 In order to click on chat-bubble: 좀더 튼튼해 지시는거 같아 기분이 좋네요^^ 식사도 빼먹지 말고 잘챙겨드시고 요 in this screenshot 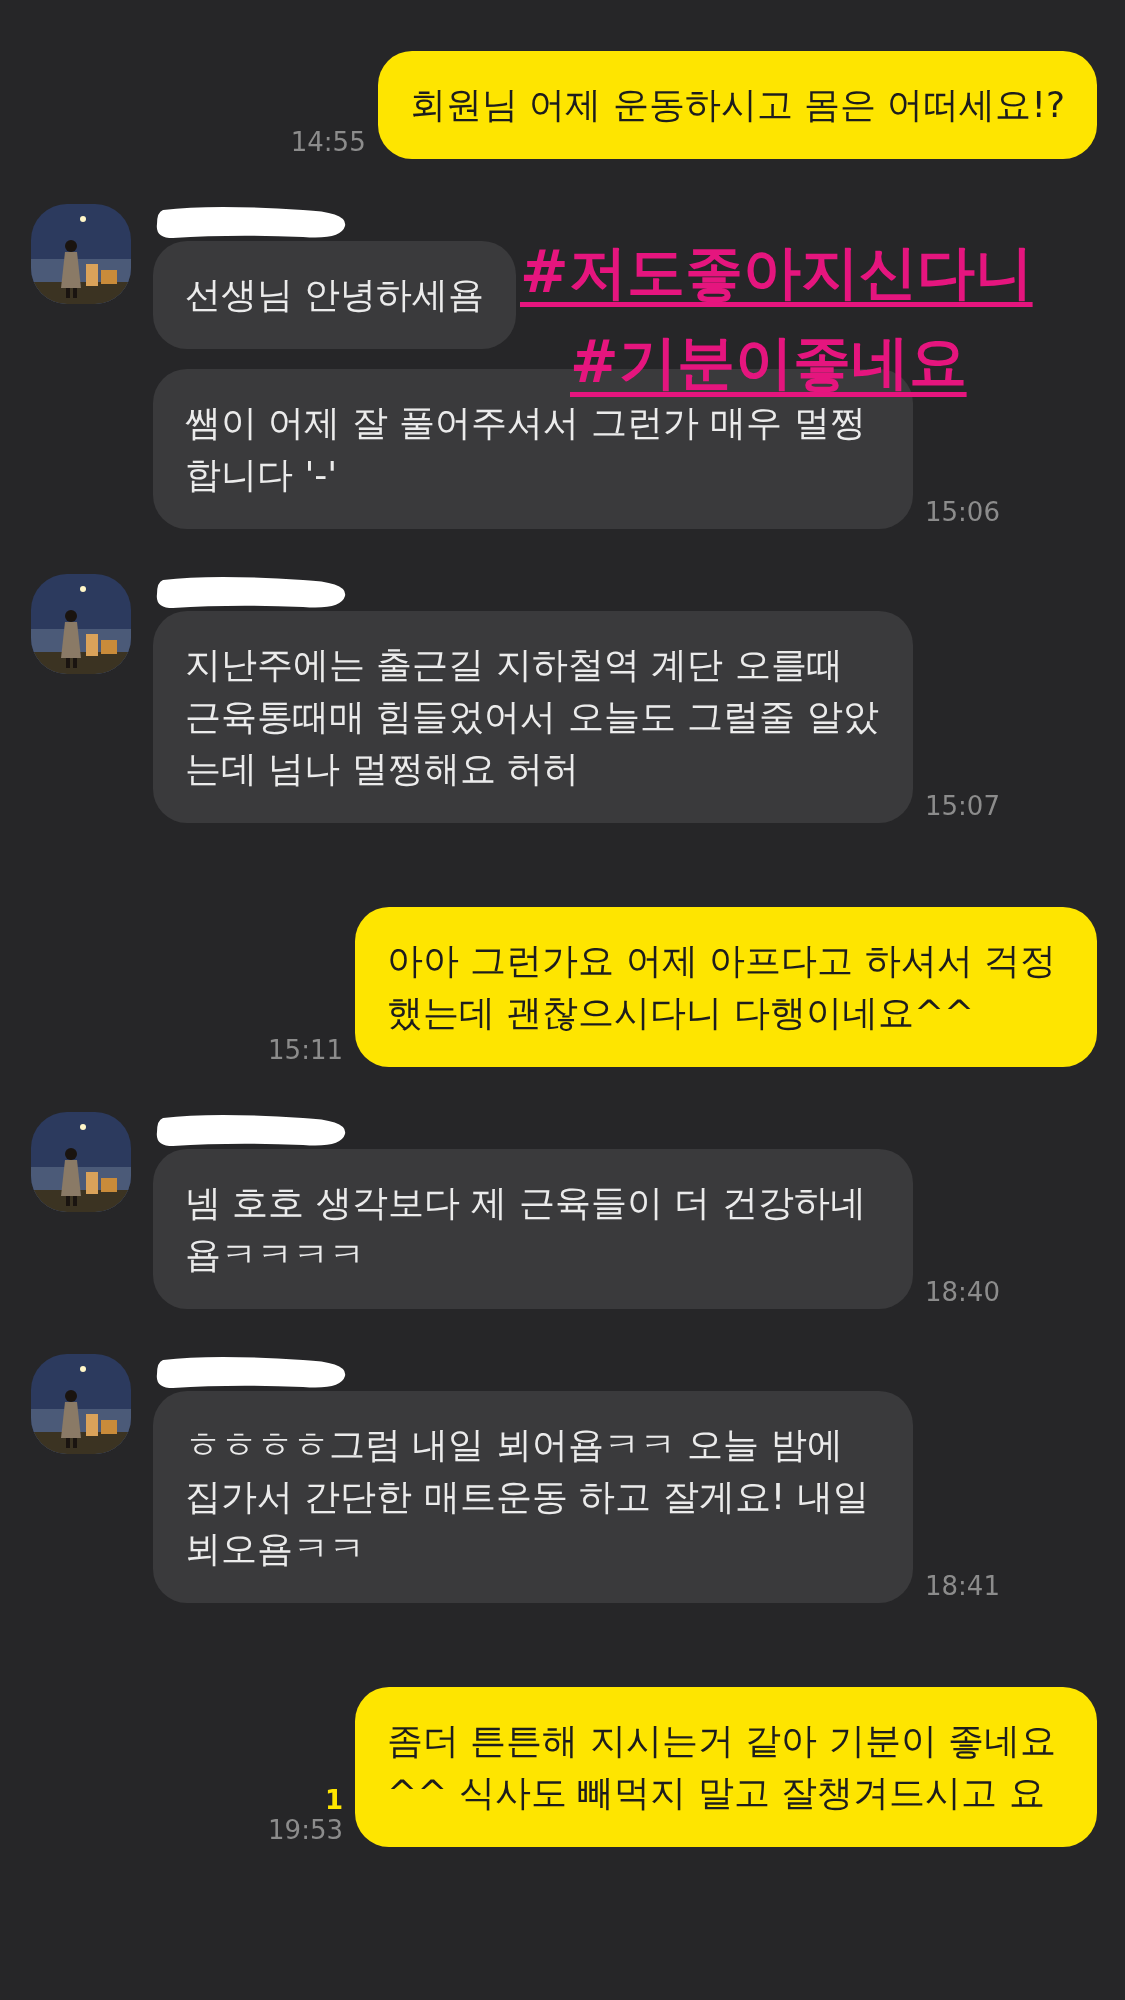, I will do `click(726, 1767)`.